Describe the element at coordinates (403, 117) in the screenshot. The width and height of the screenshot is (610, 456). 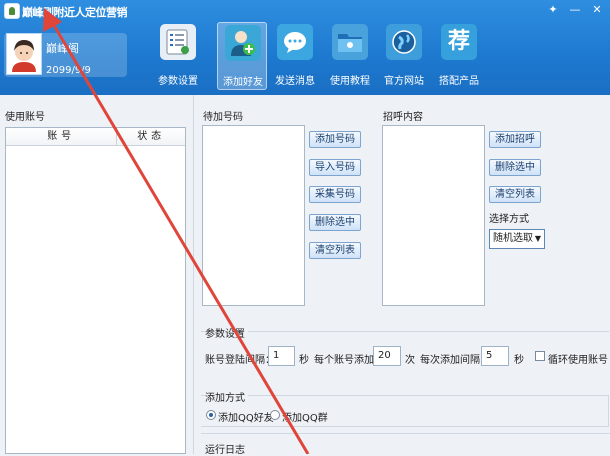
I see `greeting-title: 招呼内容` at that location.